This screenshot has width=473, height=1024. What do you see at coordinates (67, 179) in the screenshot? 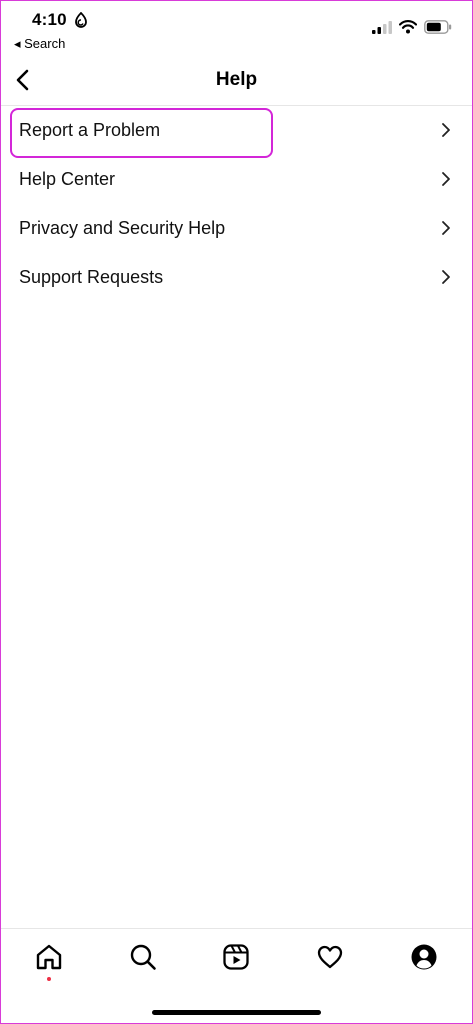
I see `menu-item-label: Help Center` at bounding box center [67, 179].